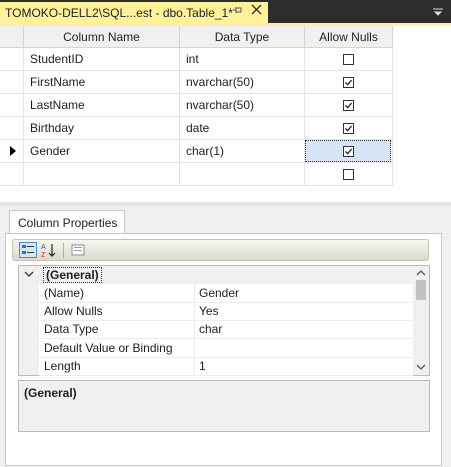  I want to click on column-name-cell: FirstName, so click(102, 82).